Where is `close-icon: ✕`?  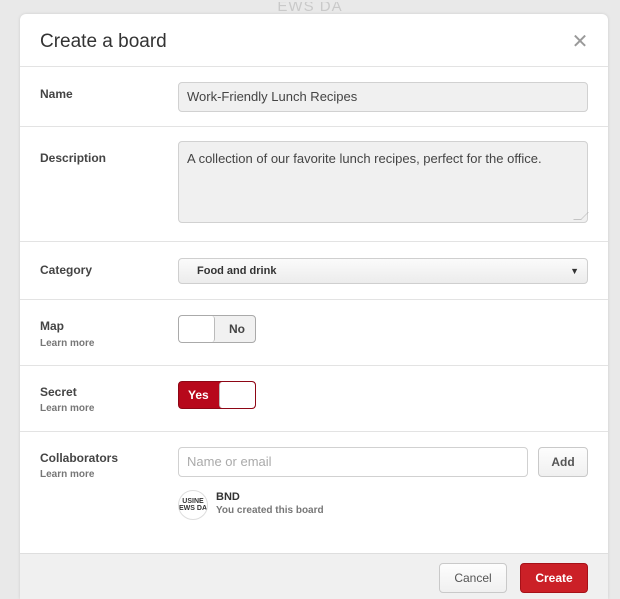
close-icon: ✕ is located at coordinates (580, 42).